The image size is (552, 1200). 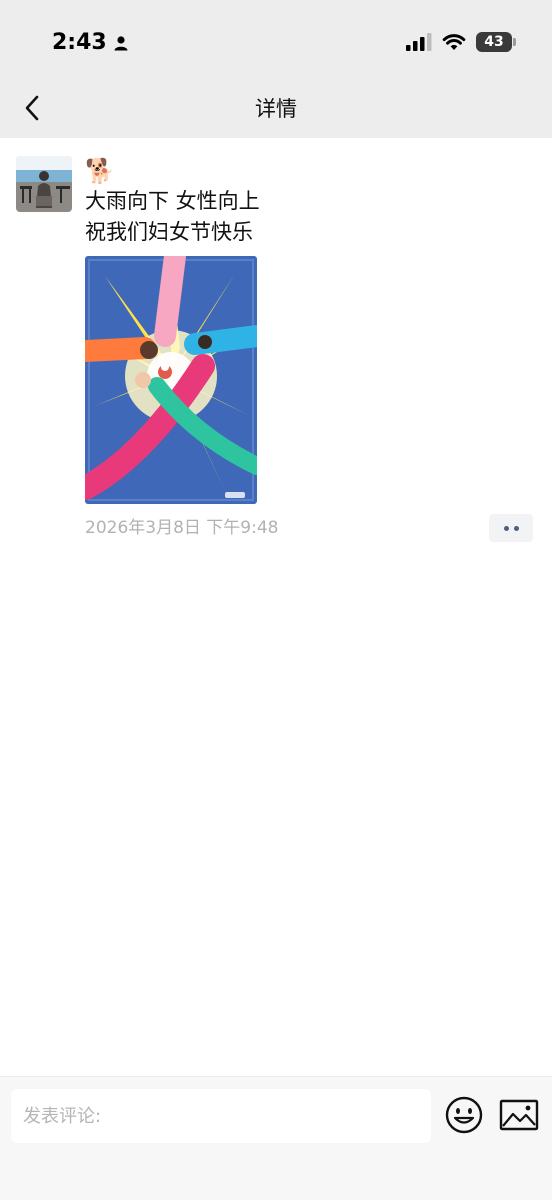 I want to click on page-title: 详情, so click(x=276, y=109).